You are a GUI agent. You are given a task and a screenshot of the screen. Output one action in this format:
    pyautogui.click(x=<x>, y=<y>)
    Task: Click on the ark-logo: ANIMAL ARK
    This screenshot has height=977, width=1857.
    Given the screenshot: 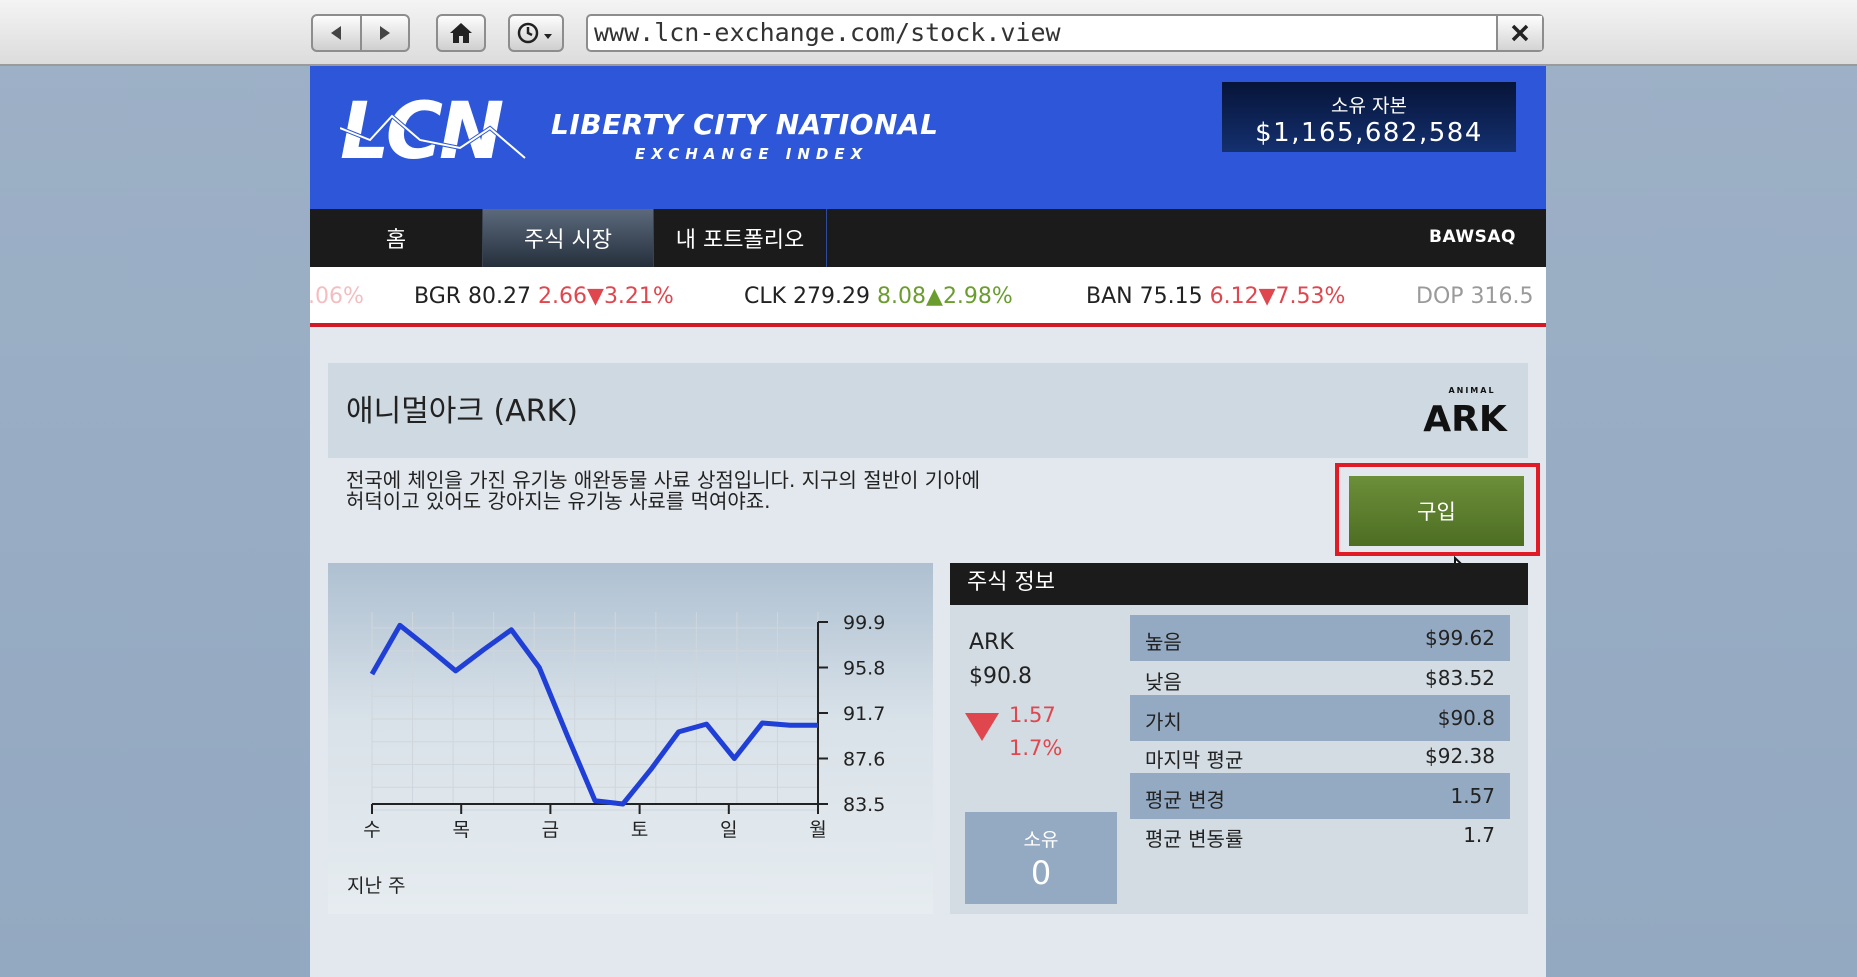 What is the action you would take?
    pyautogui.click(x=1465, y=411)
    